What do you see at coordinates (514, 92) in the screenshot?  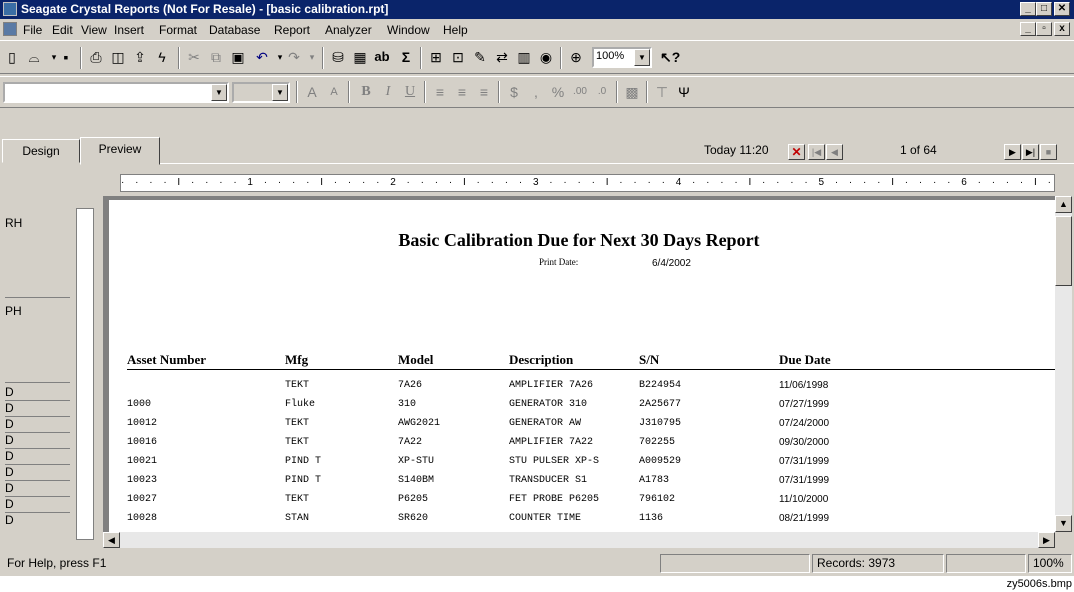 I see `currency-icon: $` at bounding box center [514, 92].